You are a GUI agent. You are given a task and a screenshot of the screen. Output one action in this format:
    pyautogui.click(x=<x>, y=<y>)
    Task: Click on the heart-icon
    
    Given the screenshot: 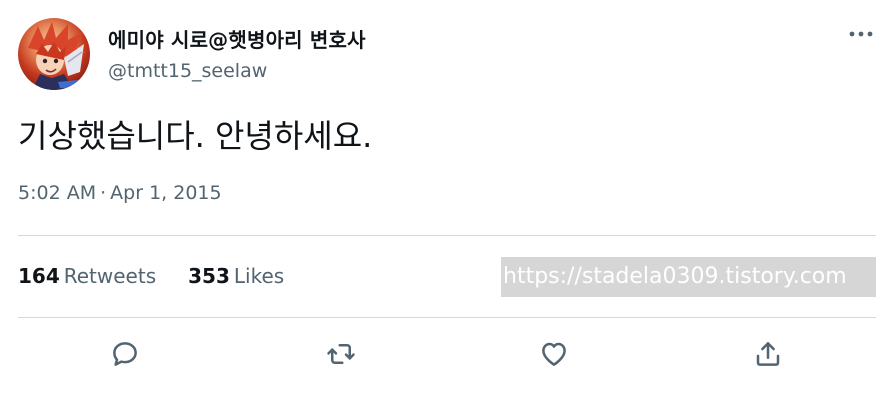 What is the action you would take?
    pyautogui.click(x=554, y=354)
    